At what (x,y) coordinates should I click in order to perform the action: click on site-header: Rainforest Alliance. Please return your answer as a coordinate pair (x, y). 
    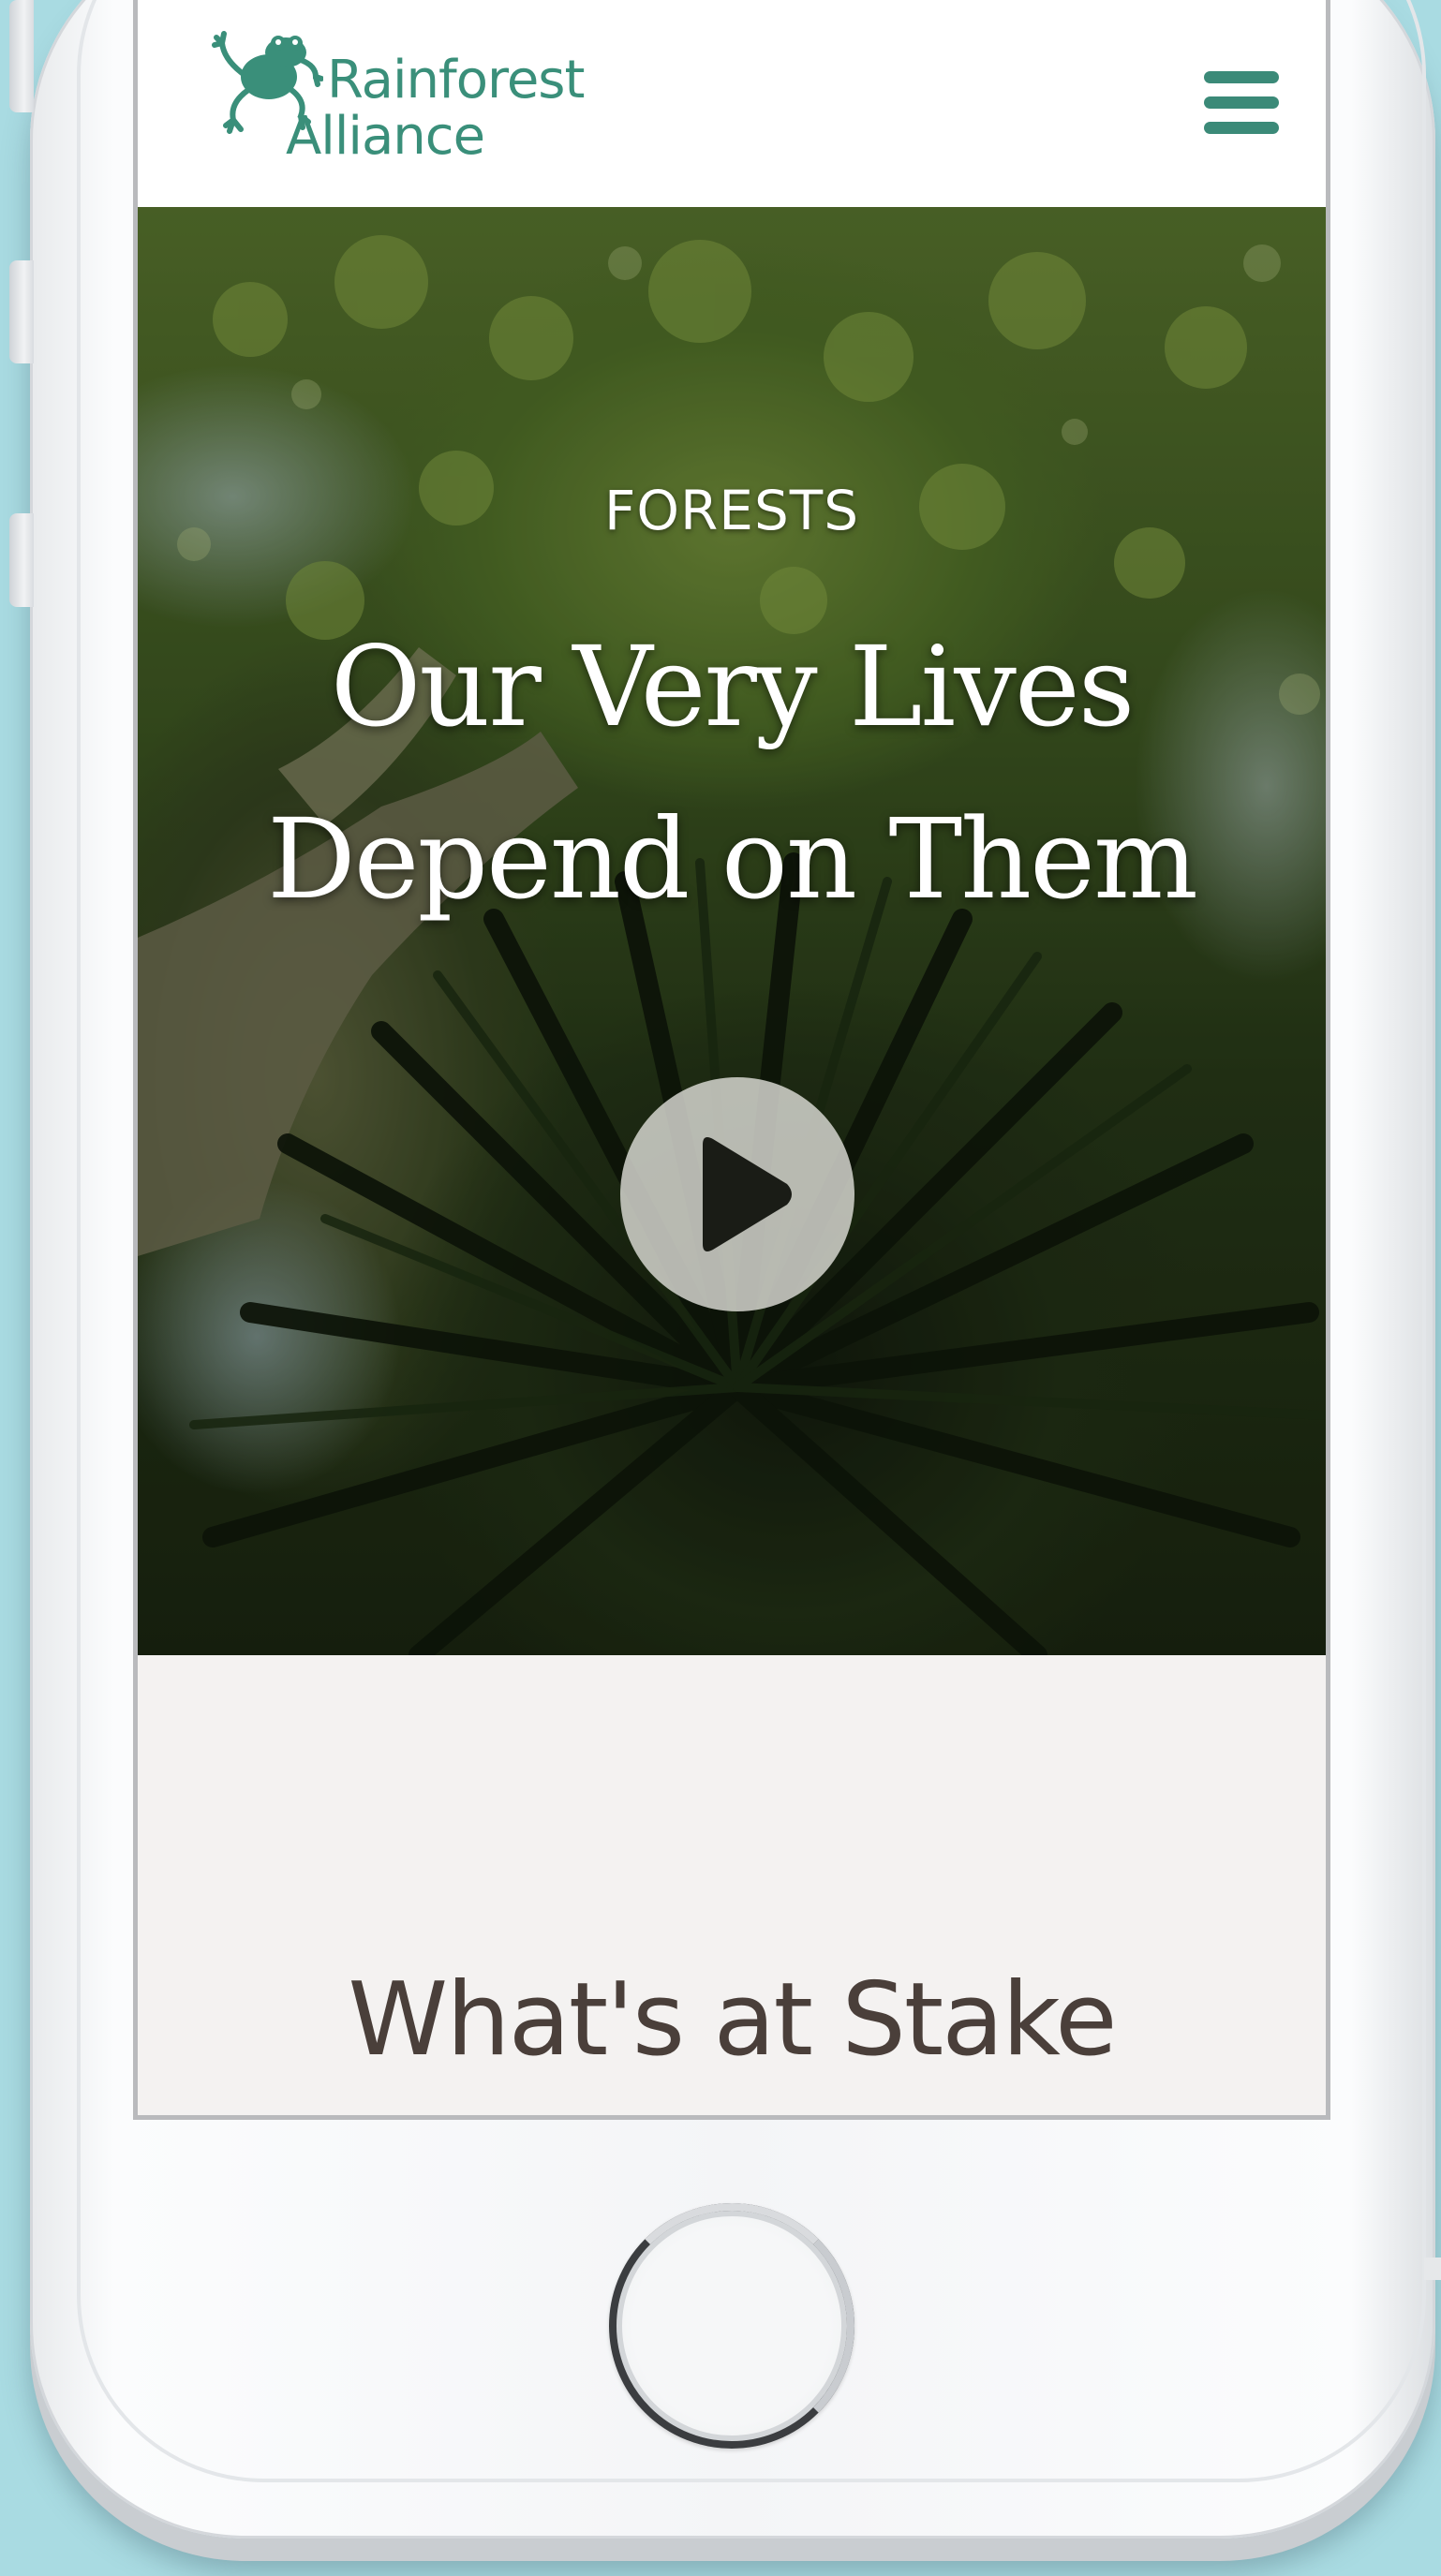
    Looking at the image, I should click on (732, 103).